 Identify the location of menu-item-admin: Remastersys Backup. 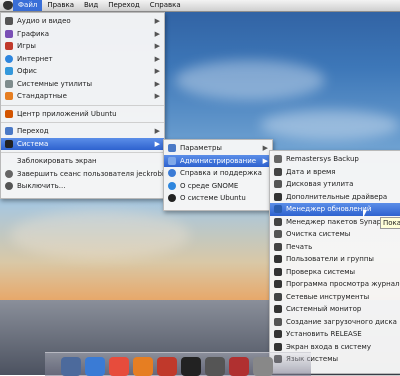
(335, 159).